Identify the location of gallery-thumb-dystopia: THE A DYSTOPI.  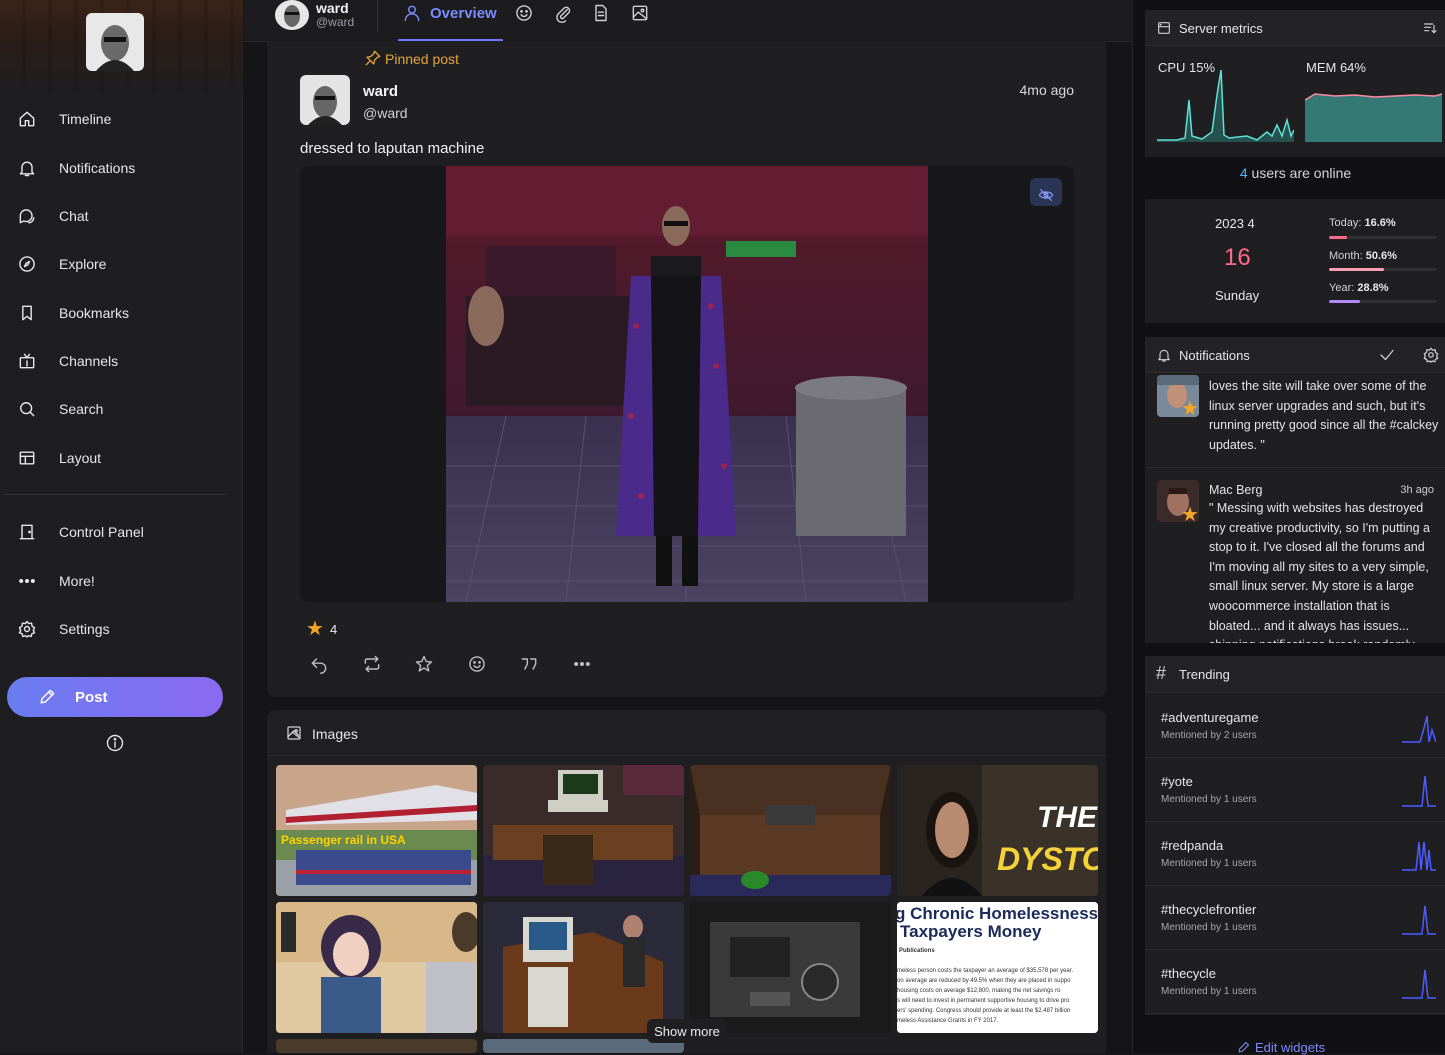
(997, 830).